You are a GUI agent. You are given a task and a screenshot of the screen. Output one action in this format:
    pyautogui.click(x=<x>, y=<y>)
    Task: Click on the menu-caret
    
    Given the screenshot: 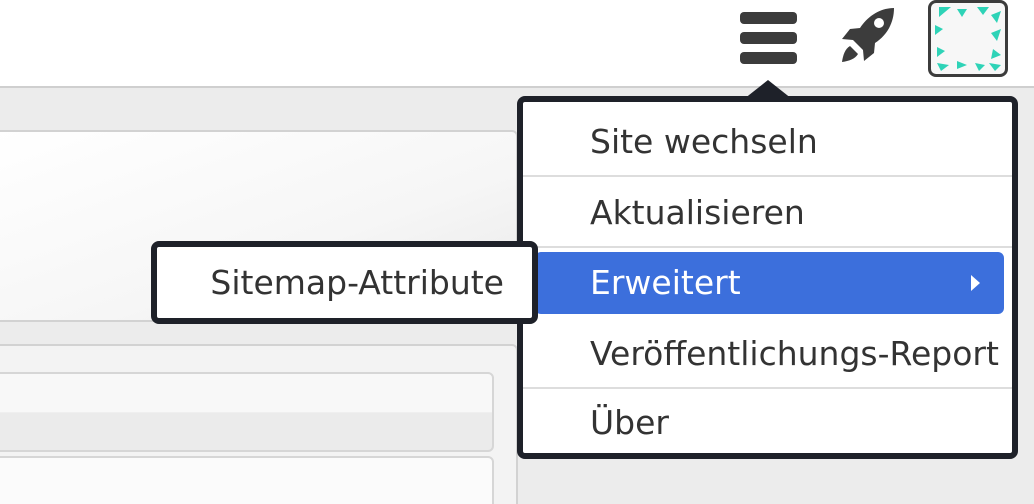 What is the action you would take?
    pyautogui.click(x=768, y=89)
    